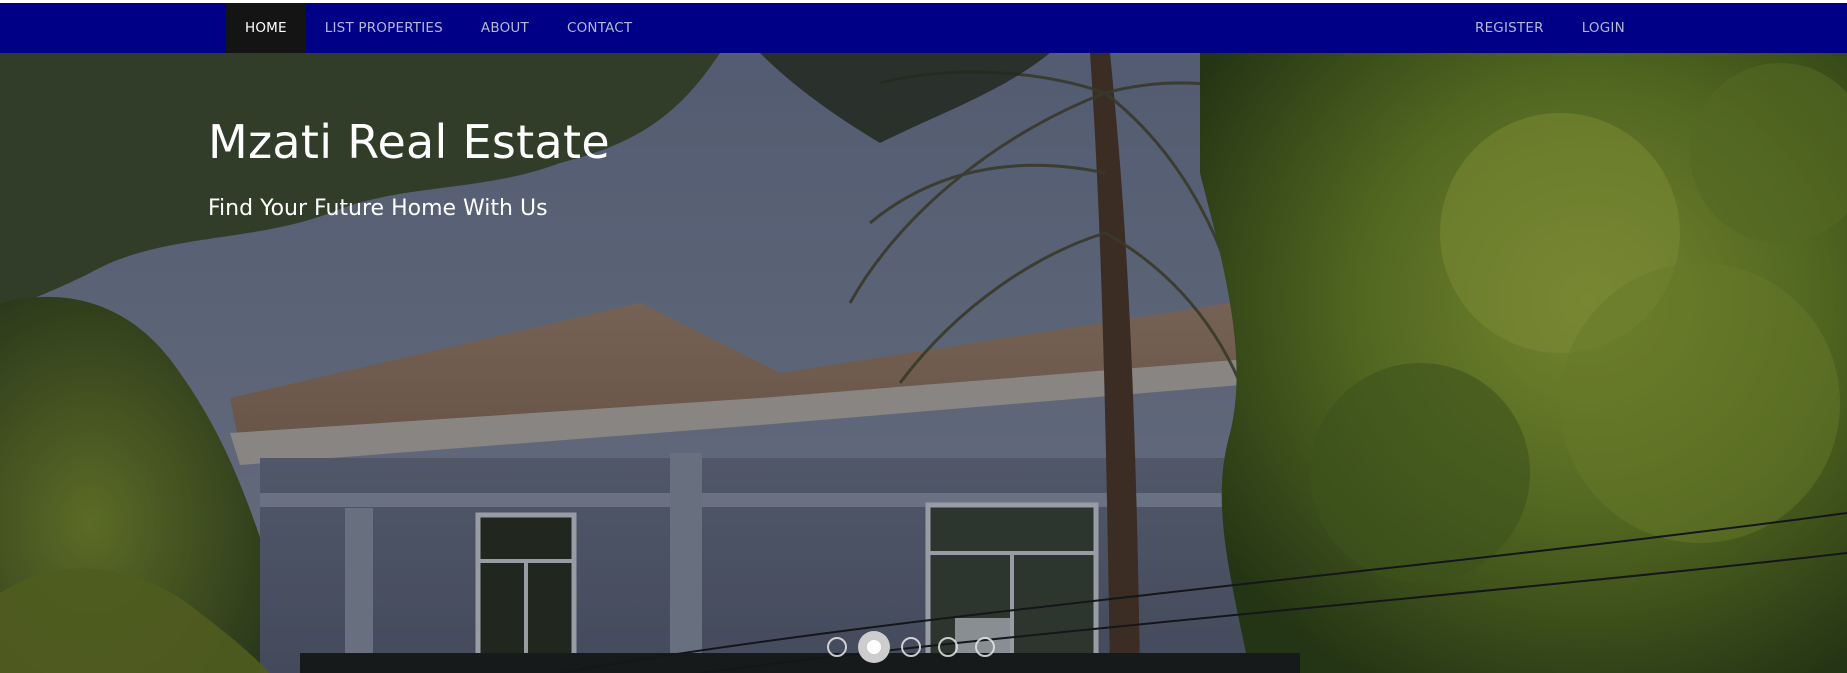 Image resolution: width=1847 pixels, height=673 pixels. What do you see at coordinates (266, 28) in the screenshot?
I see `nav-home: HOME` at bounding box center [266, 28].